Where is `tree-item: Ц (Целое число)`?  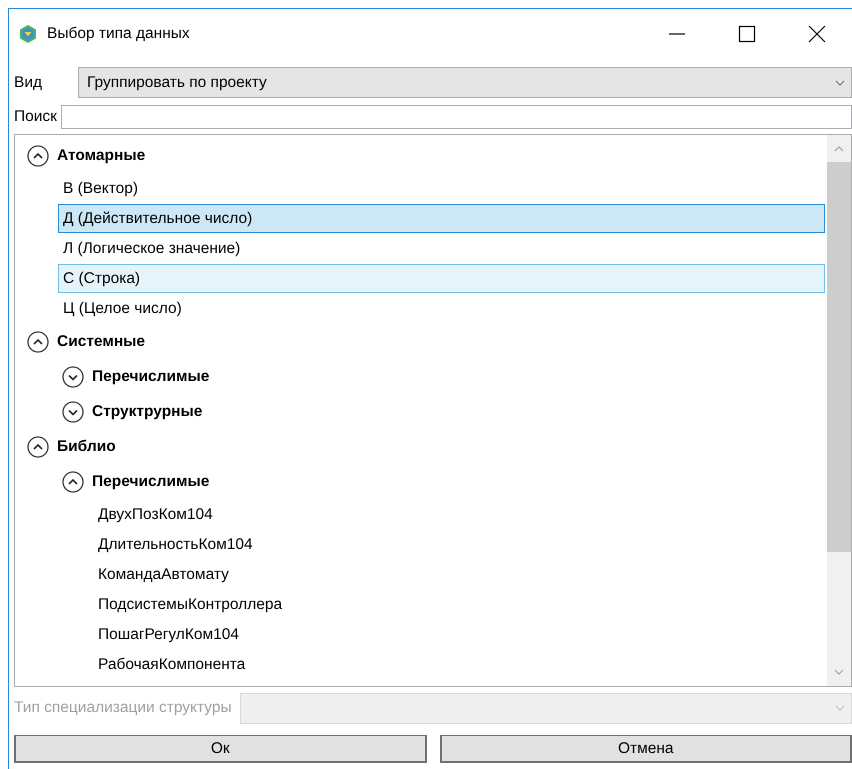 tree-item: Ц (Целое число) is located at coordinates (441, 308).